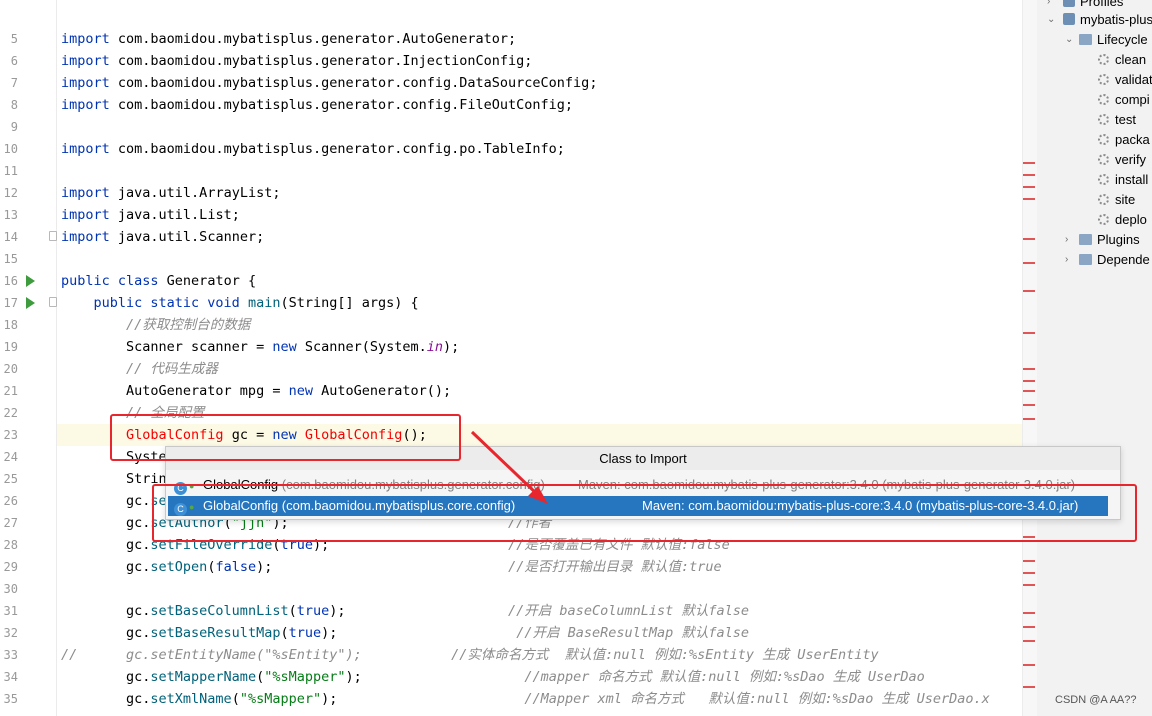 This screenshot has height=716, width=1152. What do you see at coordinates (1096, 700) in the screenshot?
I see `watermark: CSDN @A AA??` at bounding box center [1096, 700].